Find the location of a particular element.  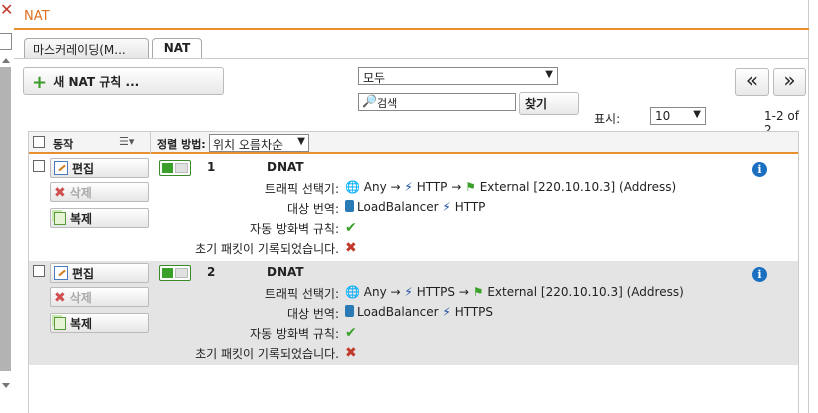

sort-label: 정렬 방법: is located at coordinates (181, 144).